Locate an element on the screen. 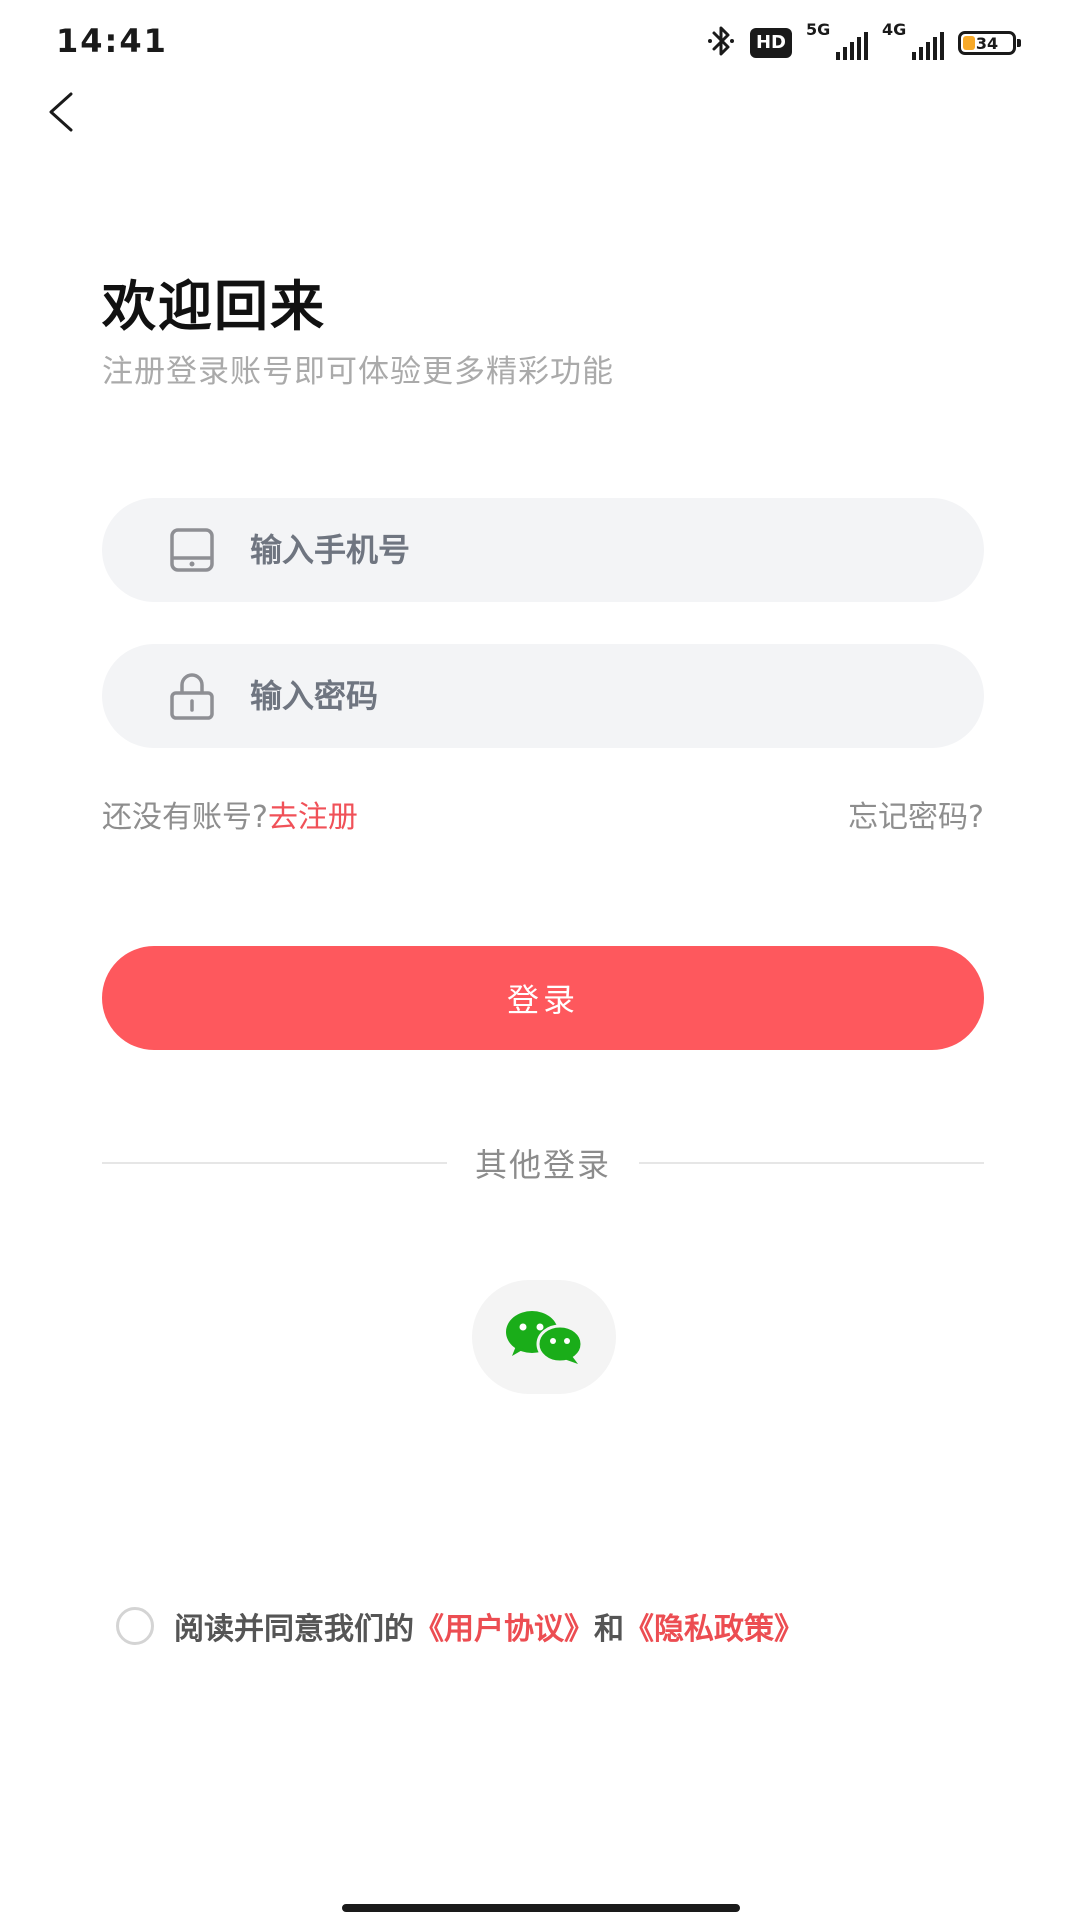 This screenshot has width=1080, height=1920. back-button is located at coordinates (60, 112).